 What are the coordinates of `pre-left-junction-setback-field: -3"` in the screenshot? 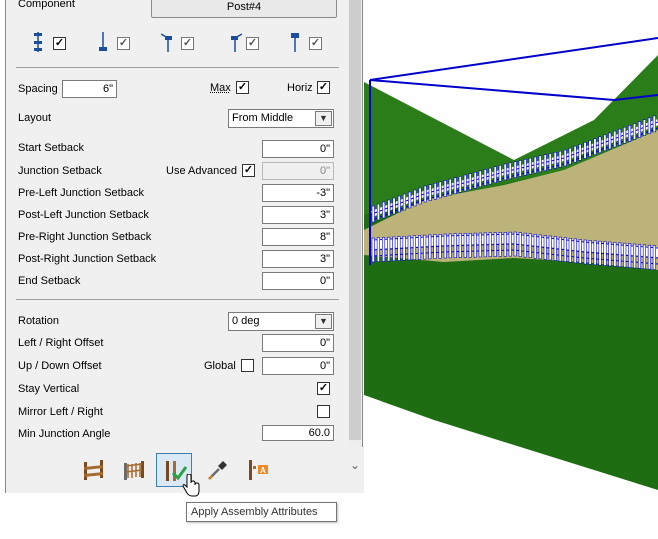 It's located at (298, 193).